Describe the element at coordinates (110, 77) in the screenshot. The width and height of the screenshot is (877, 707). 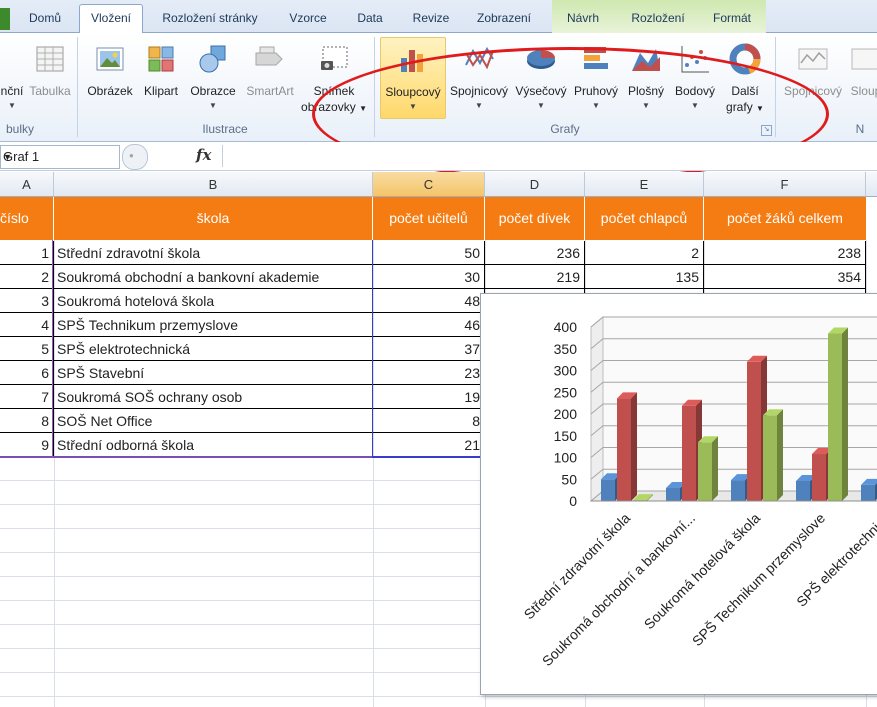
I see `picture-button: Obrázek` at that location.